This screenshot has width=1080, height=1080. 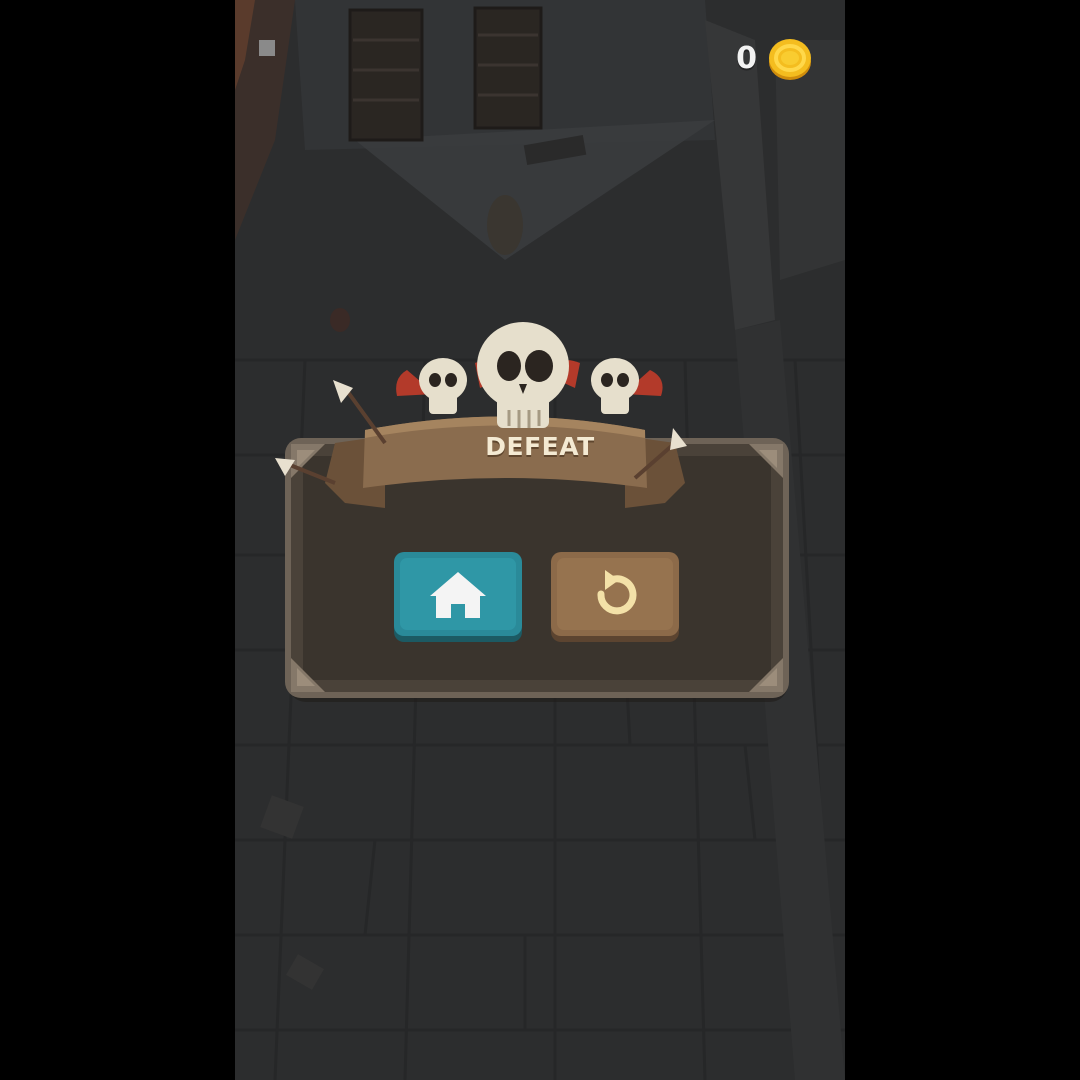 I want to click on gold-coin-icon, so click(x=790, y=59).